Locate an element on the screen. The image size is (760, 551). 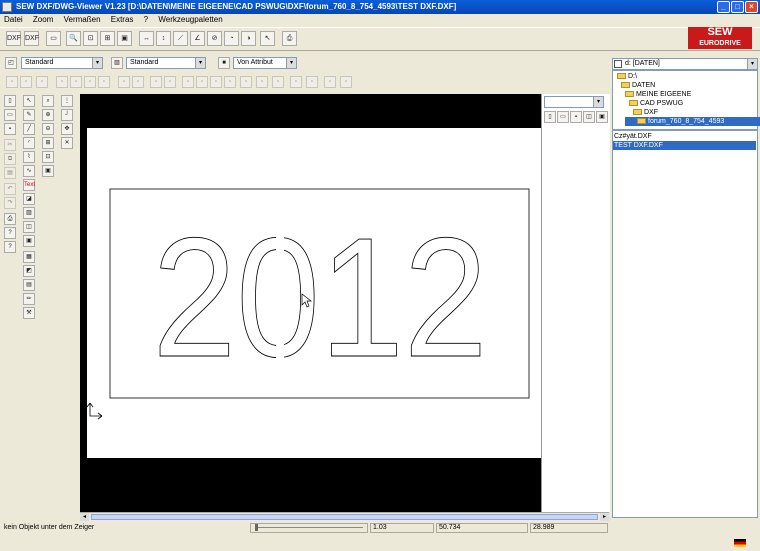
scroll-thumb is located at coordinates (344, 517).